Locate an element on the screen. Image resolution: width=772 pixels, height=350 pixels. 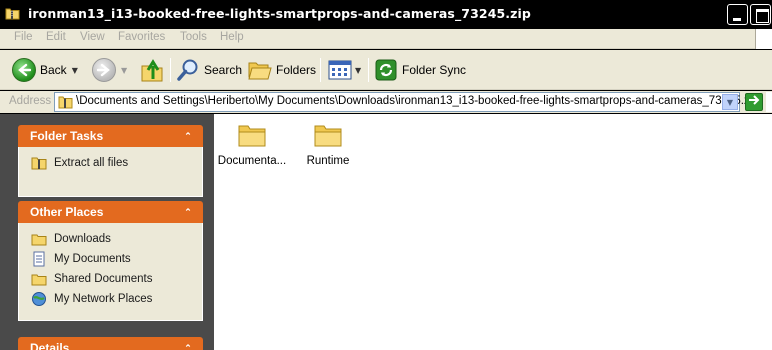
folders-label: Folders is located at coordinates (296, 70).